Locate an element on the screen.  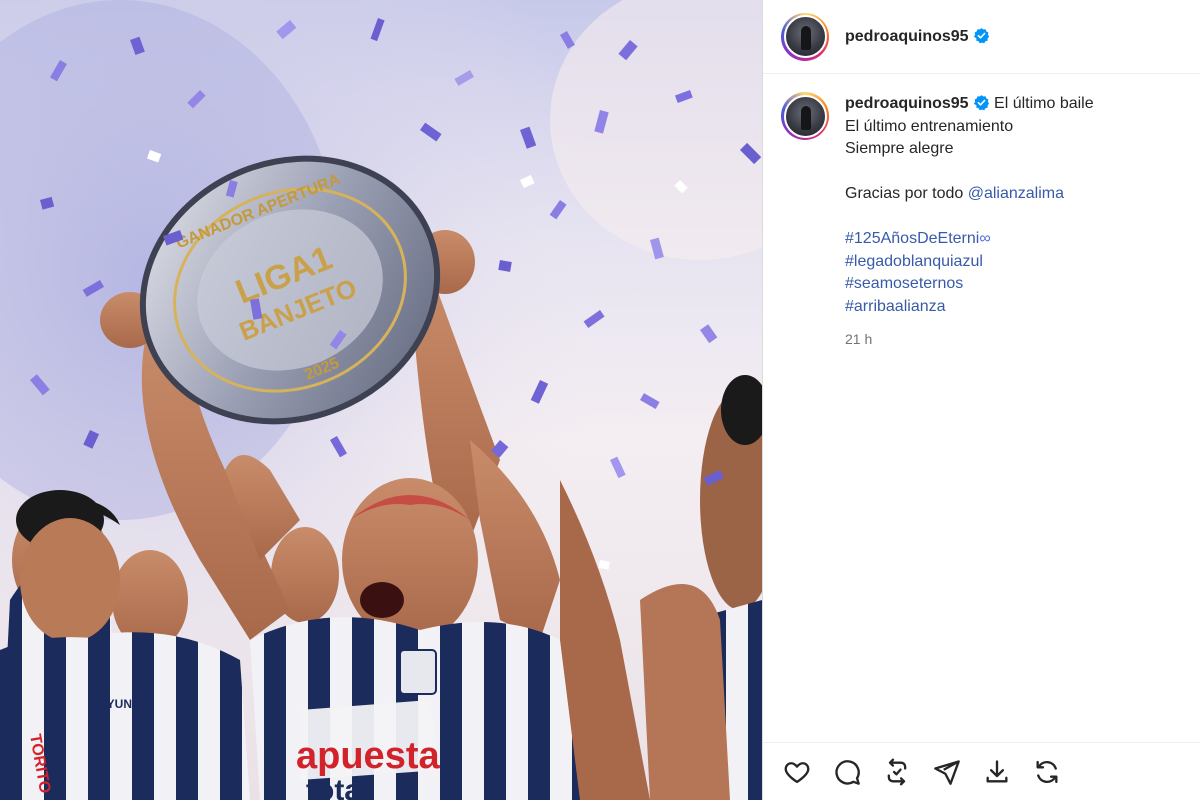
comment-icon is located at coordinates (847, 772).